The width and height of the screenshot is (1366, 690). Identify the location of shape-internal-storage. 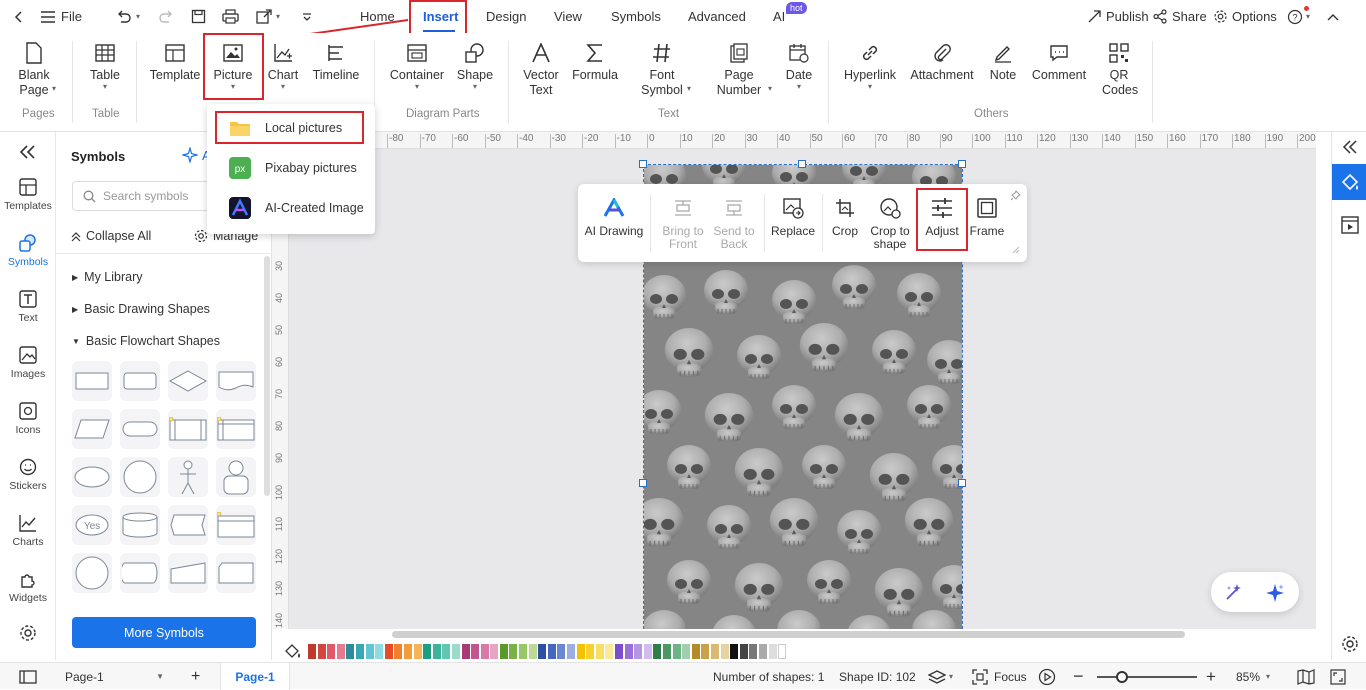
(236, 429).